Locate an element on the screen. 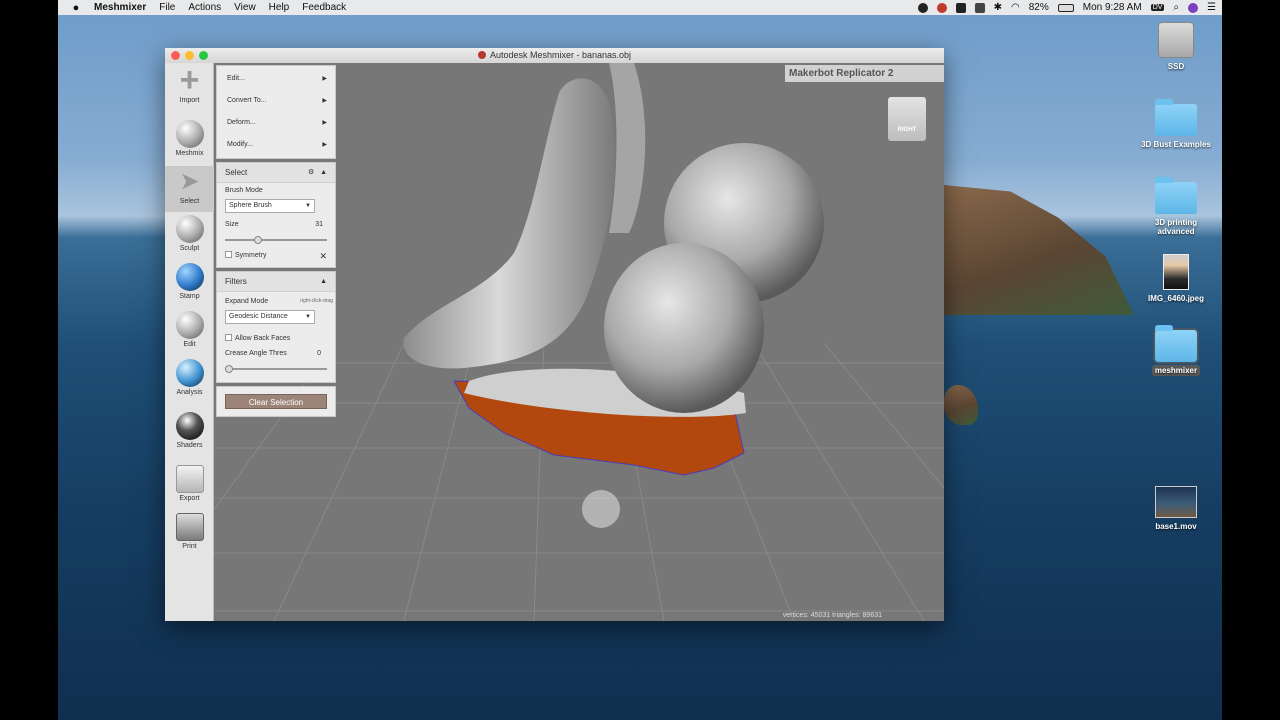  siri-icon is located at coordinates (1193, 7).